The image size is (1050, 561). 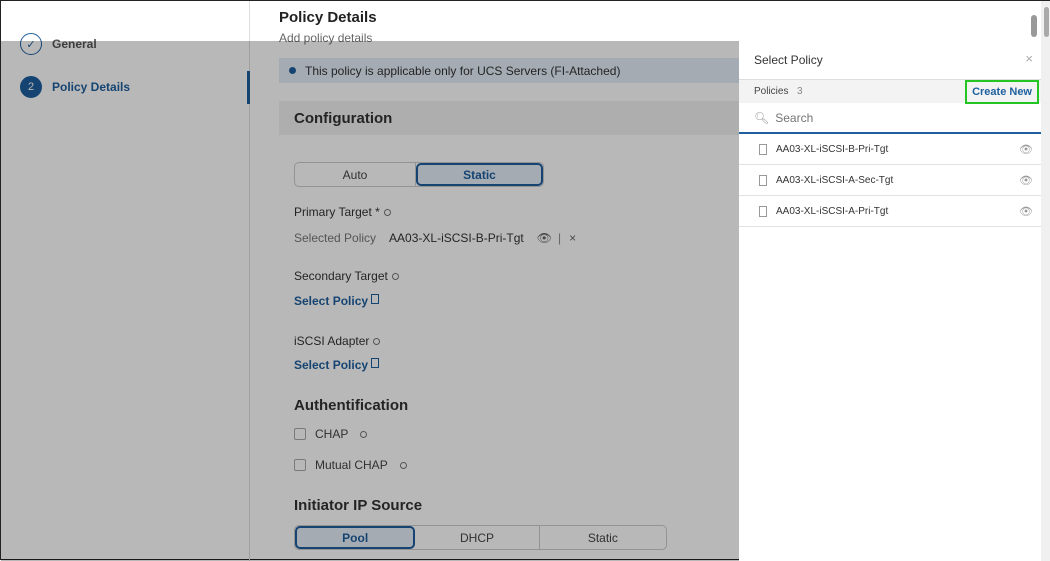 I want to click on close-icon: ×, so click(x=1029, y=58).